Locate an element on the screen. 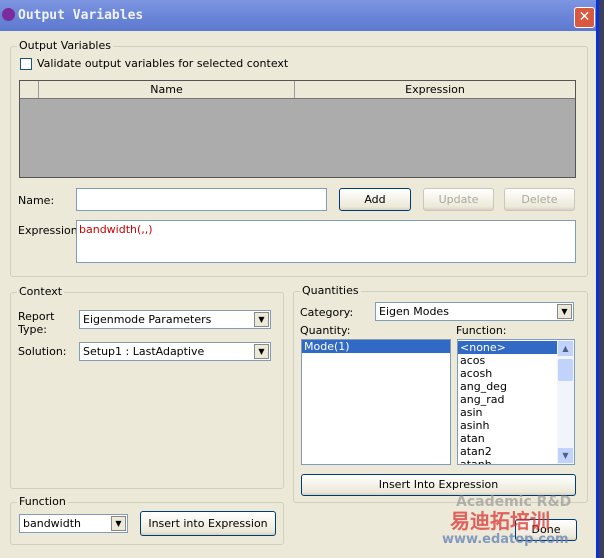 This screenshot has width=604, height=558. group-legend: Output Variables is located at coordinates (65, 45).